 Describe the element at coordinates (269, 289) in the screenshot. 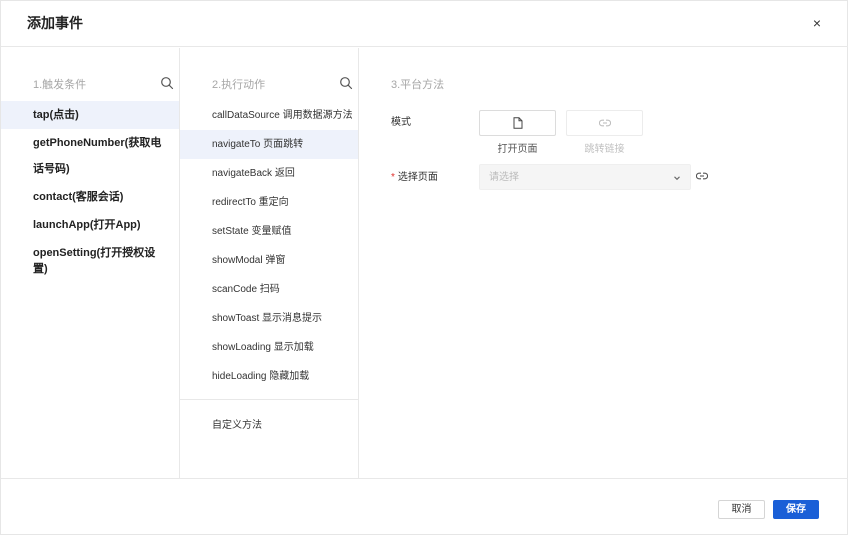

I see `action-item-scancode: scanCode 扫码` at that location.